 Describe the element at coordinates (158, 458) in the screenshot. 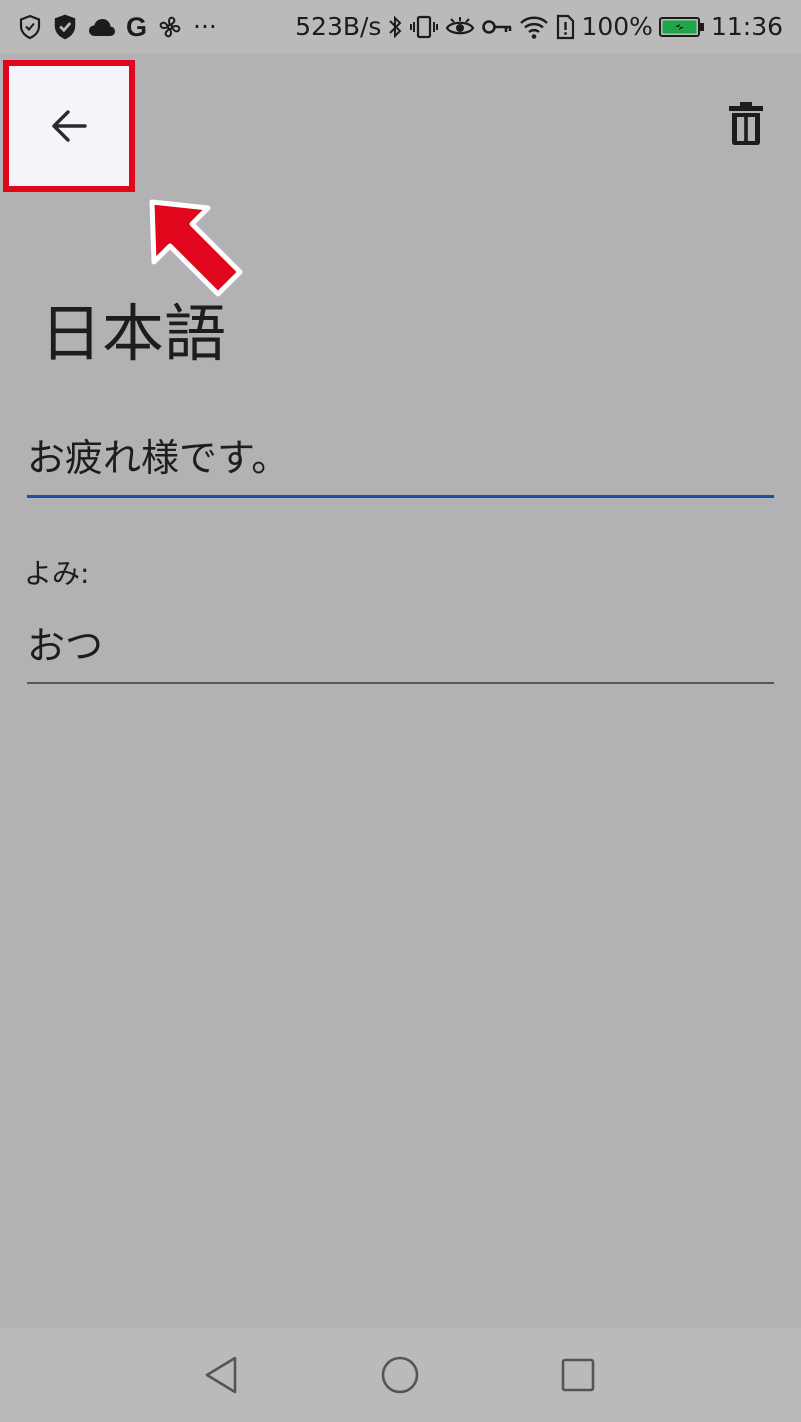

I see `phrase-value: お疲れ様です。` at that location.